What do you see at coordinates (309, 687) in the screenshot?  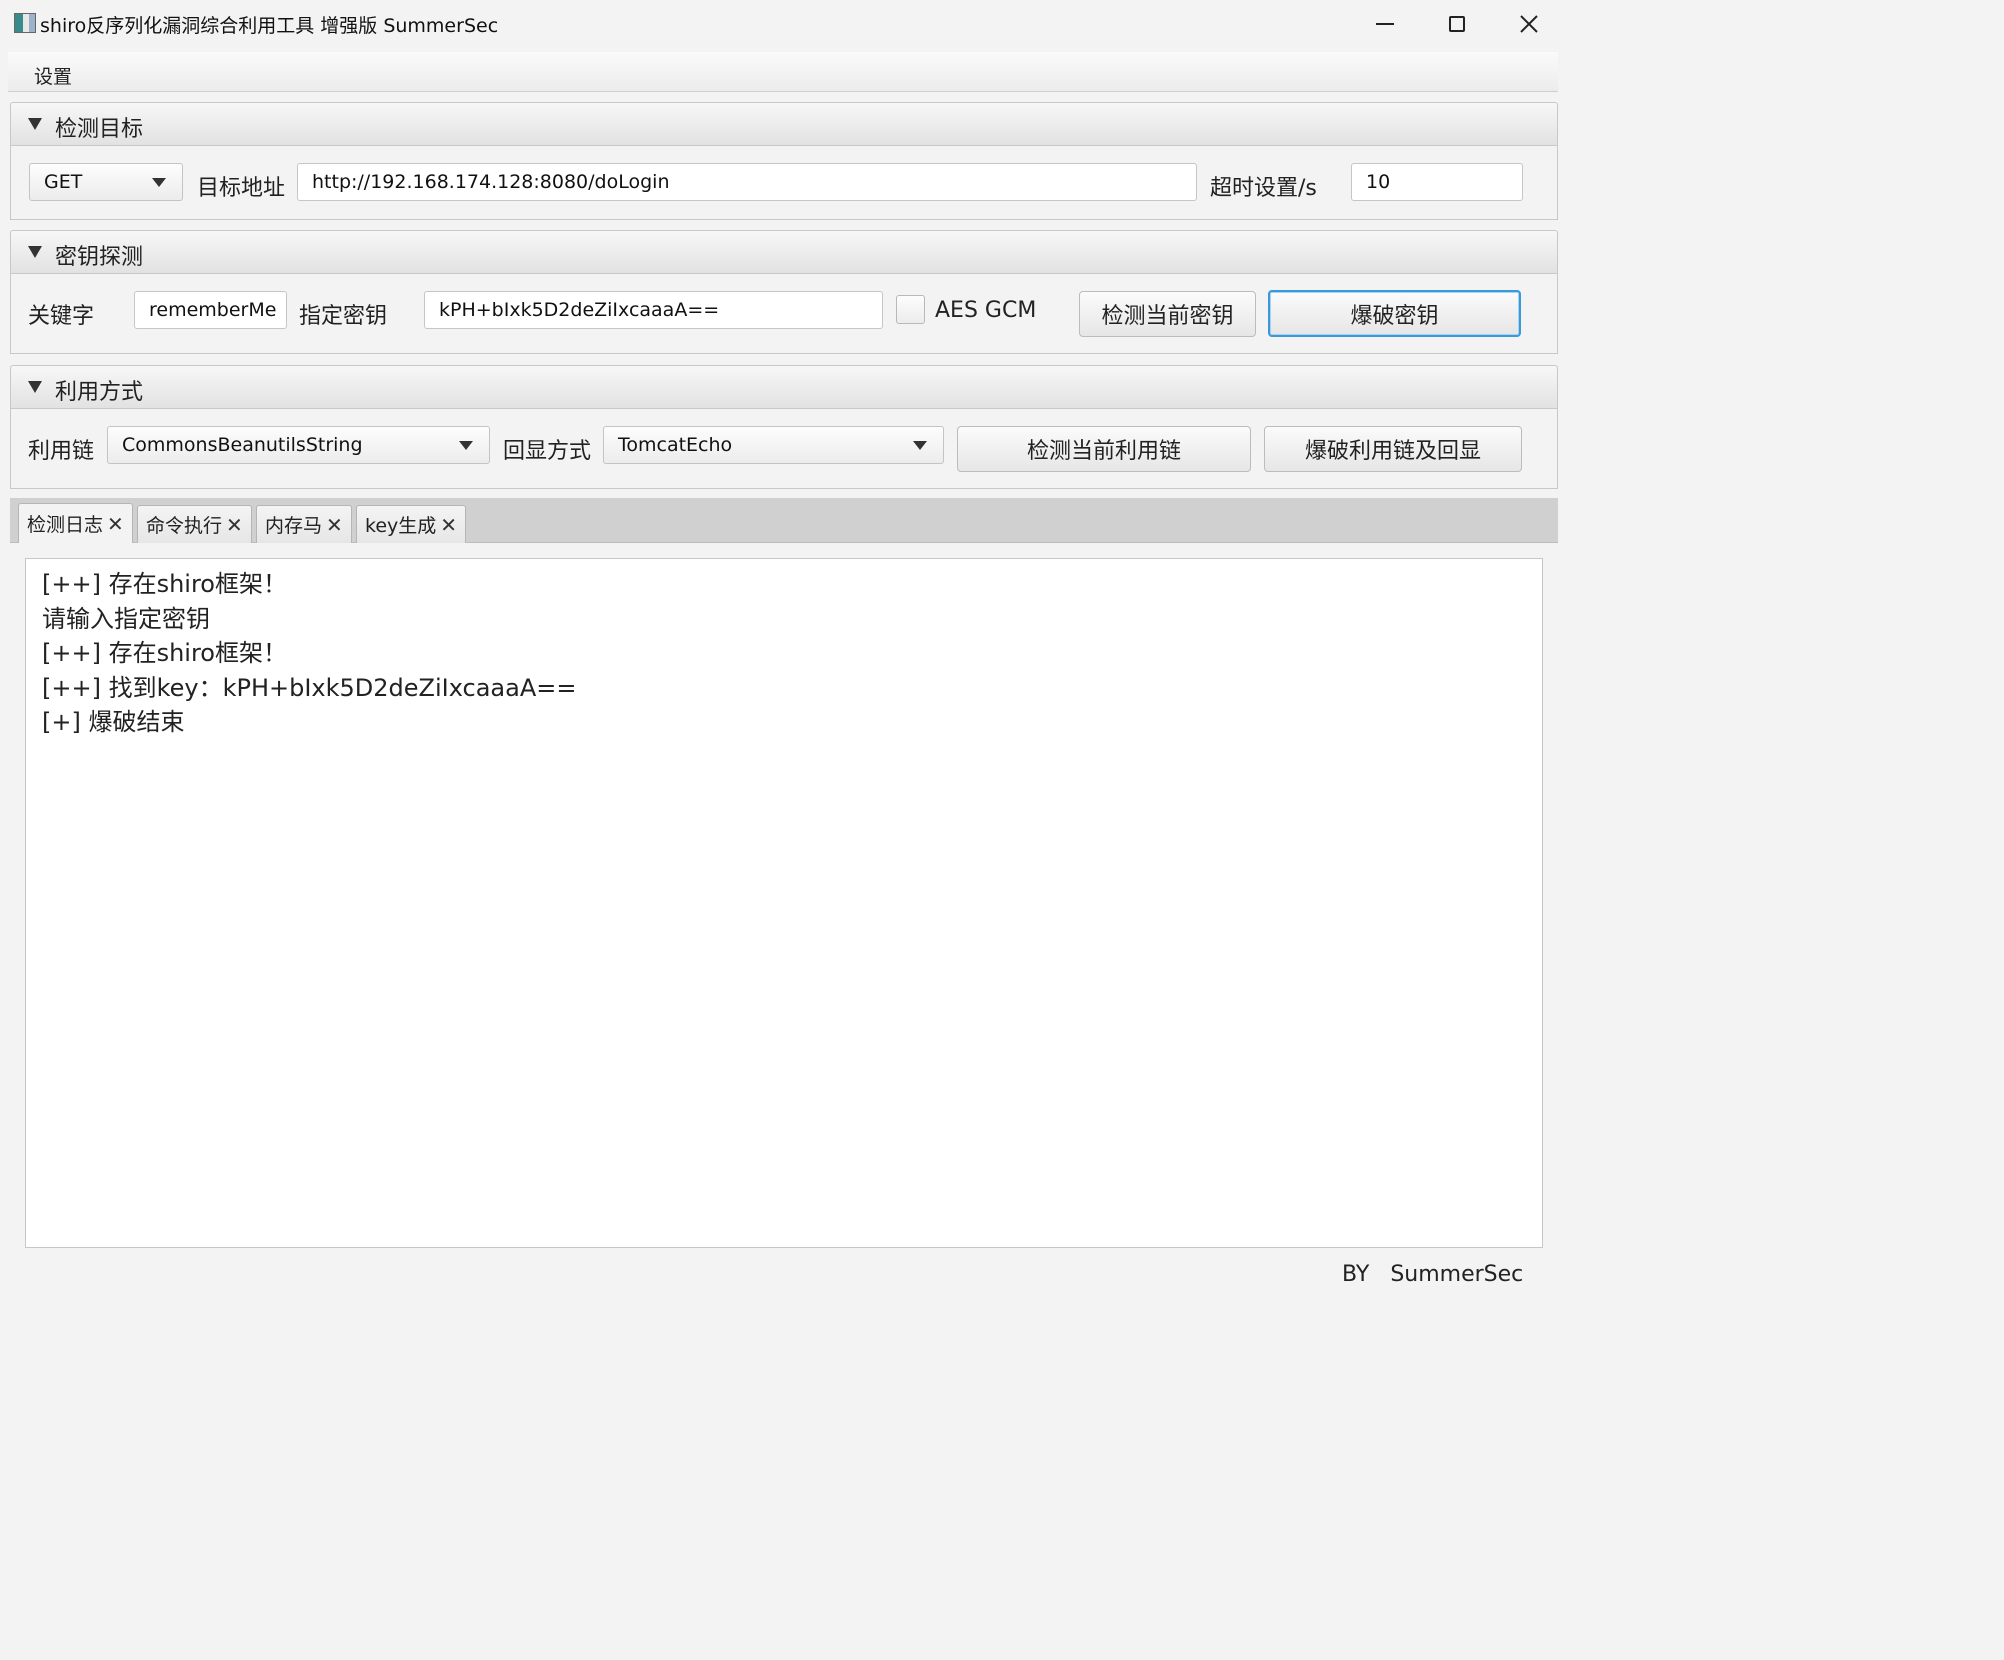 I see `log-line: [++] 找到key：kPH+bIxk5D2deZiIxcaaaA==` at bounding box center [309, 687].